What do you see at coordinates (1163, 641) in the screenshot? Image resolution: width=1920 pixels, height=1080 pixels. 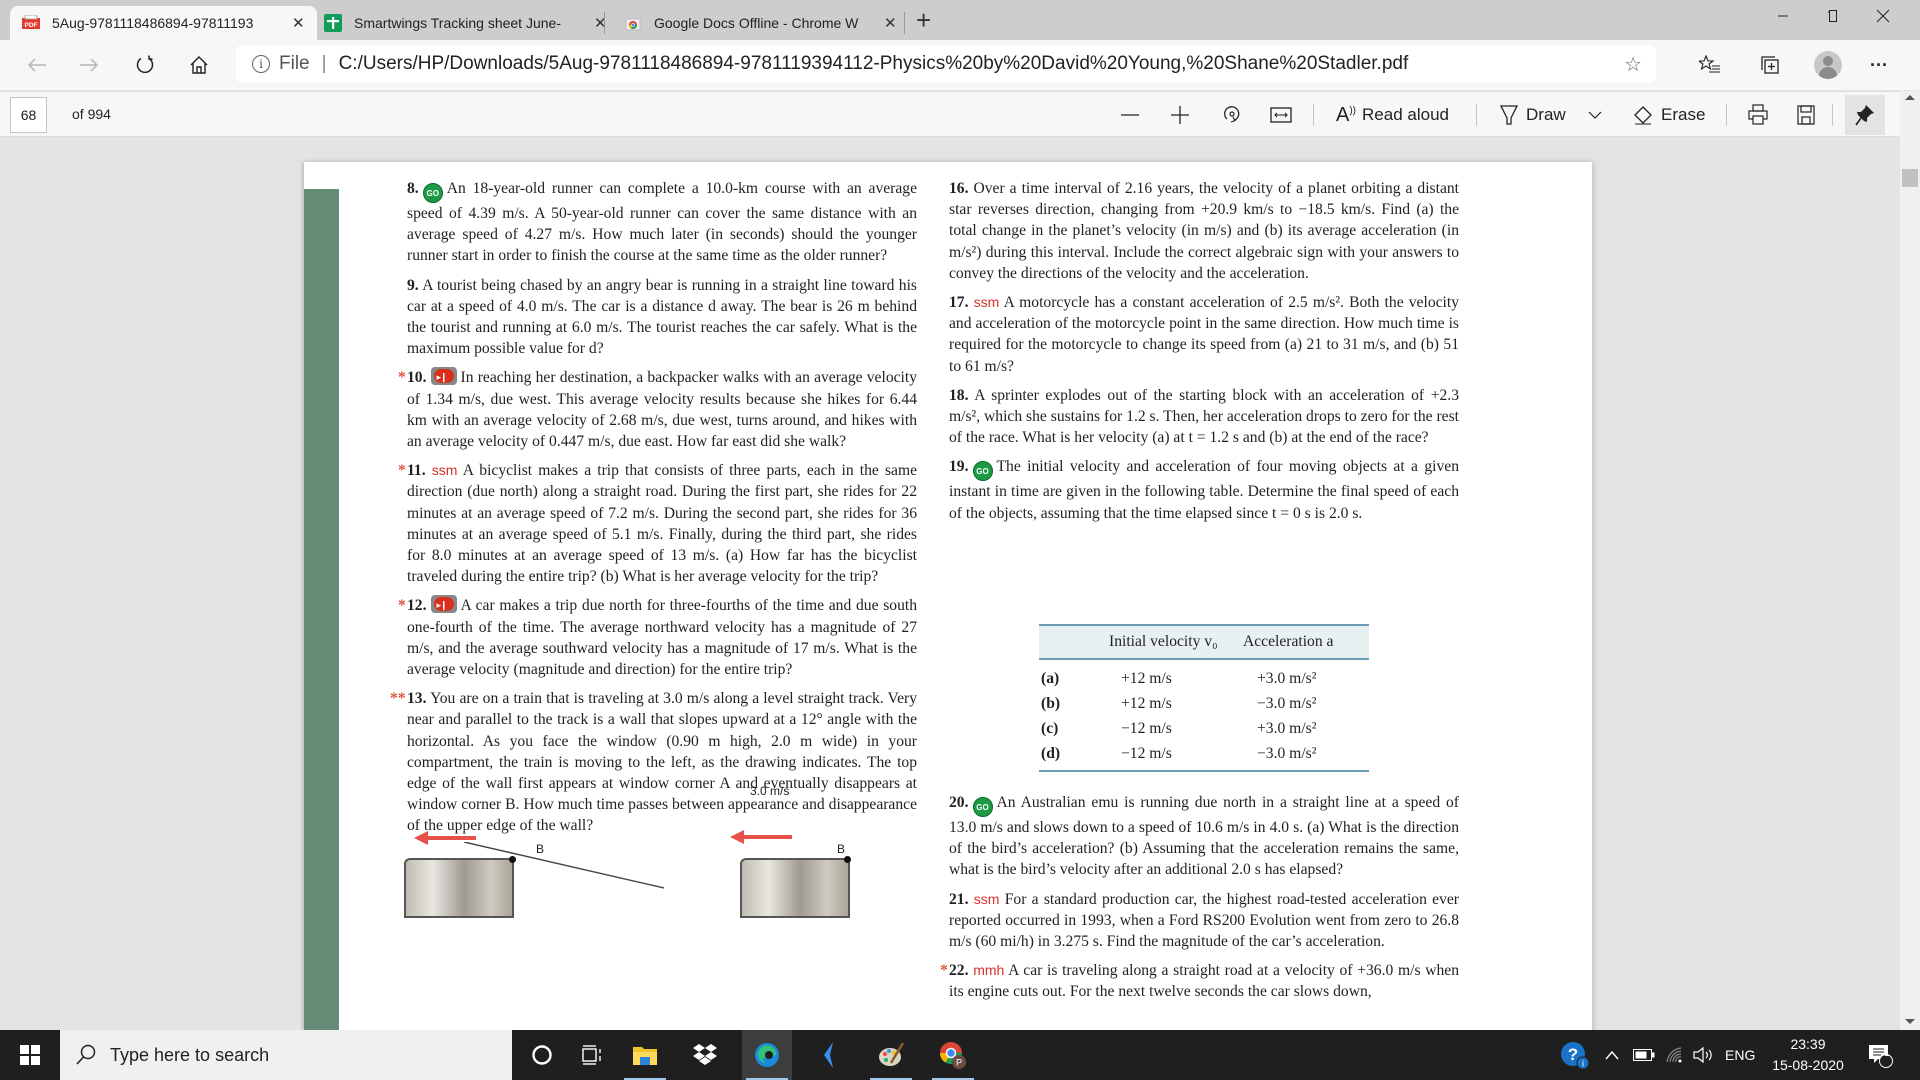 I see `table-header-cell: Initial velocity v₀` at bounding box center [1163, 641].